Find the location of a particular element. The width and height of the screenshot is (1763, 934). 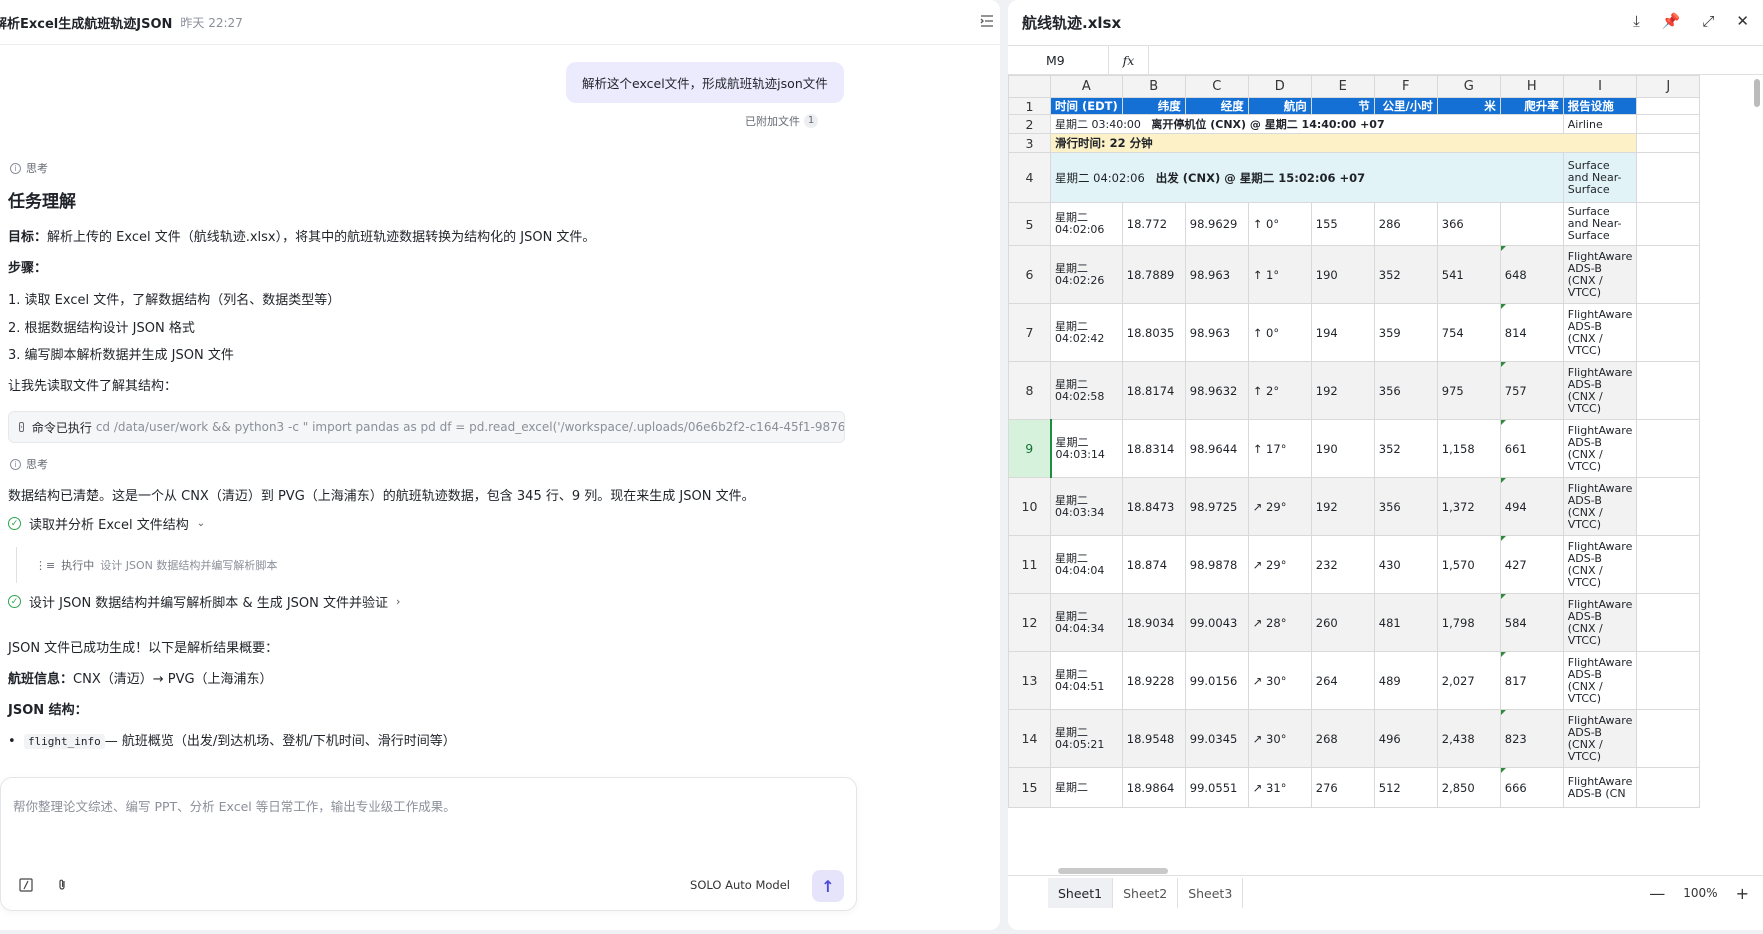

cell: 18.9228 is located at coordinates (1153, 680).